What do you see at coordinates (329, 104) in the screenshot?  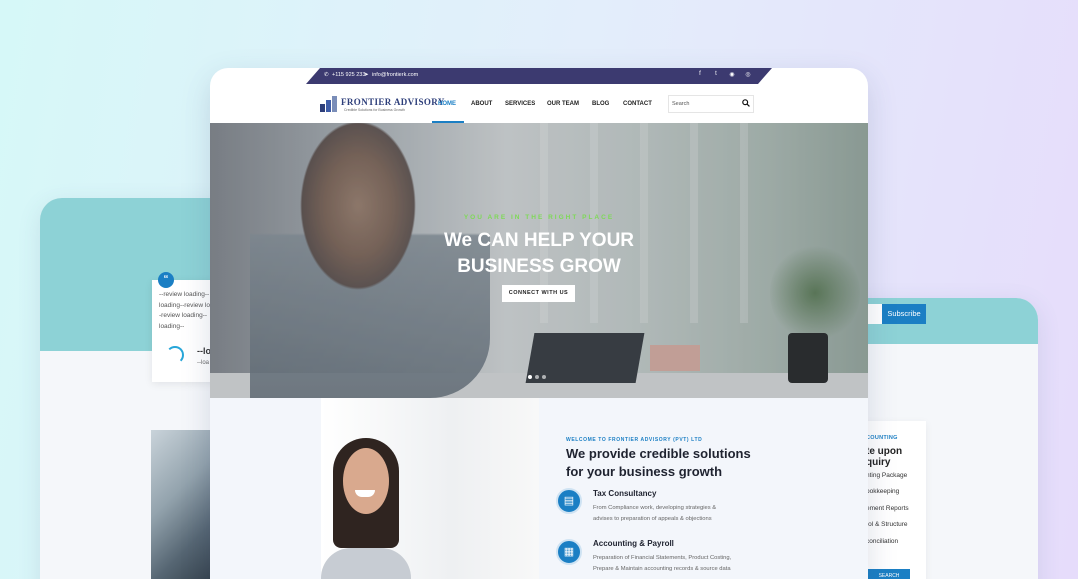 I see `logo-icon` at bounding box center [329, 104].